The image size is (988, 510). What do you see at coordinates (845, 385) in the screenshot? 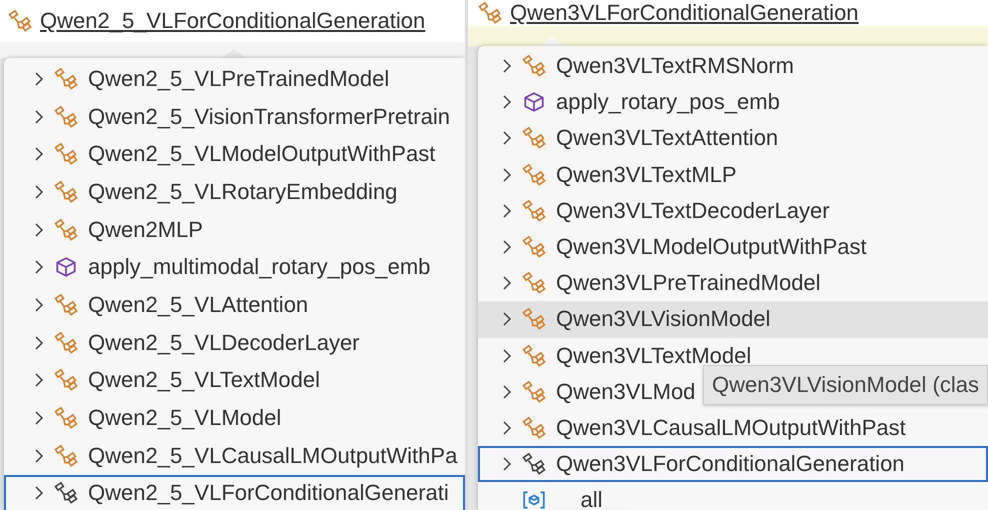
I see `tooltip: Qwen3VLVisionModel (clas` at bounding box center [845, 385].